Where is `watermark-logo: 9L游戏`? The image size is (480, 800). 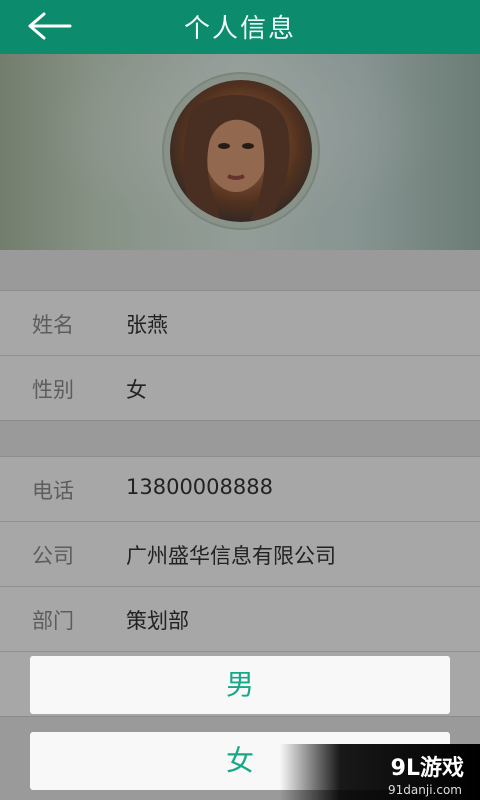
watermark-logo: 9L游戏 is located at coordinates (427, 768).